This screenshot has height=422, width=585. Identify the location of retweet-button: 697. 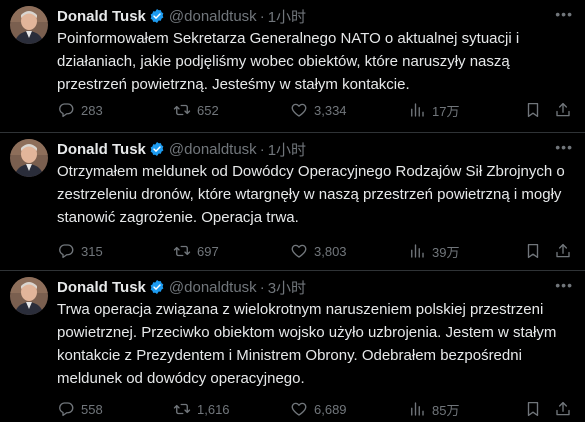
(196, 251).